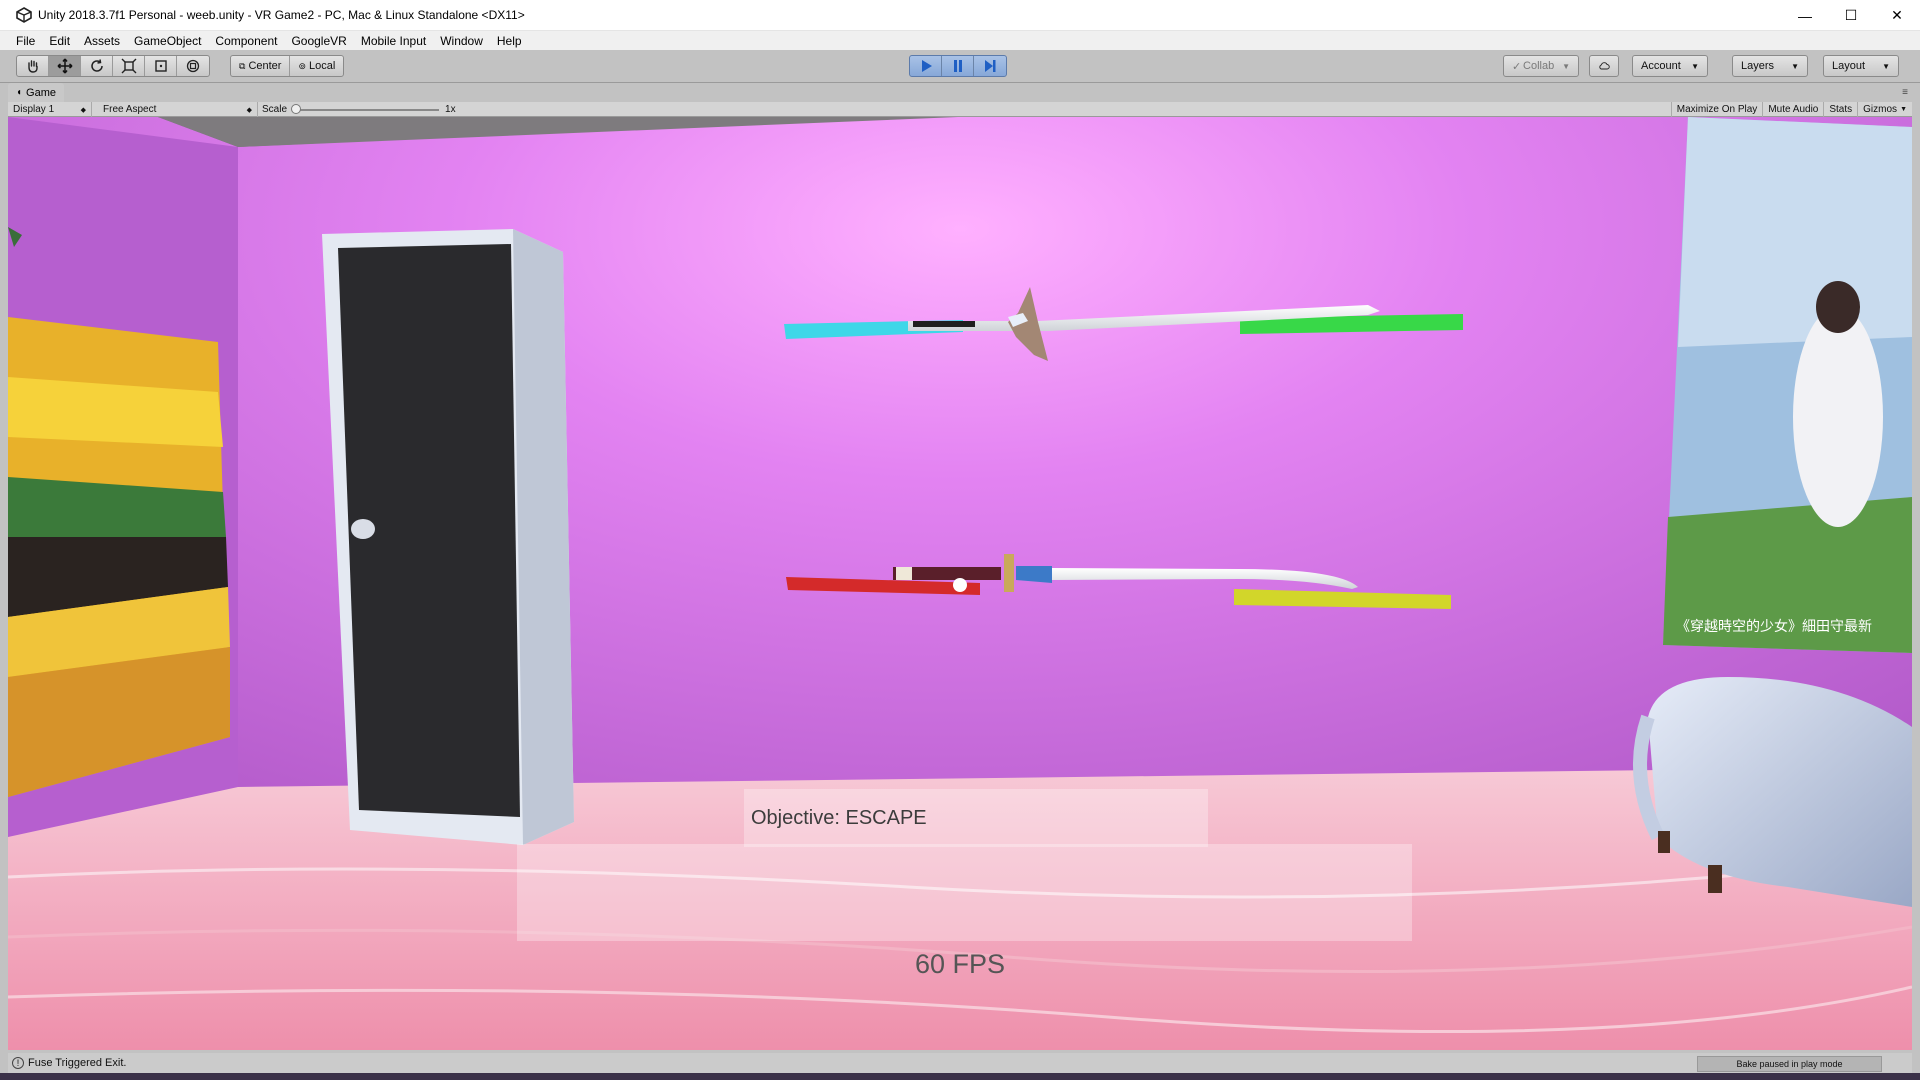  Describe the element at coordinates (275, 109) in the screenshot. I see `scale-label: Scale` at that location.